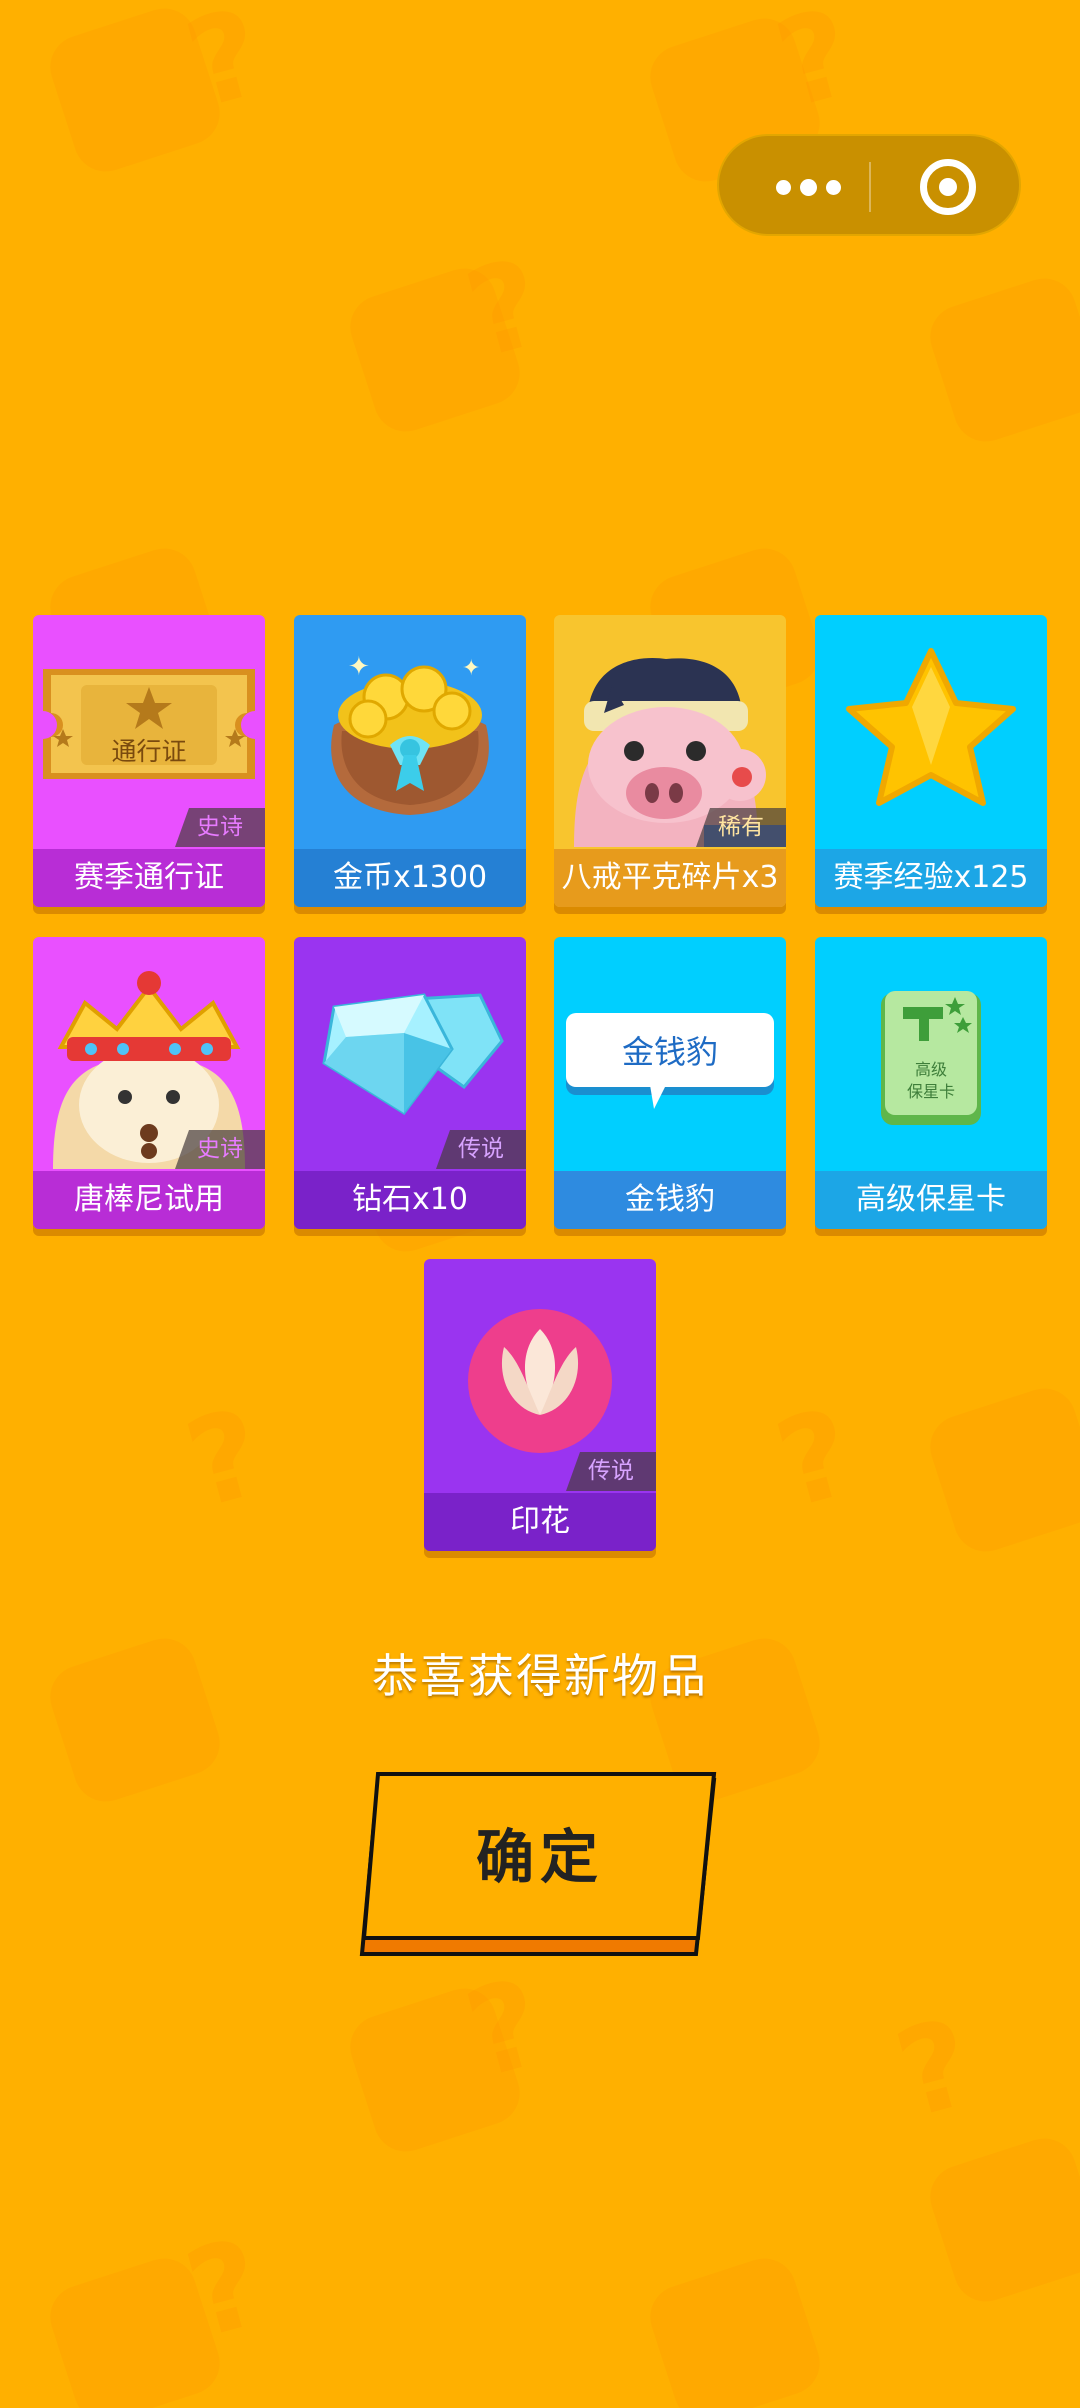 This screenshot has width=1080, height=2408. What do you see at coordinates (931, 1200) in the screenshot?
I see `reward-name: 高级保星卡` at bounding box center [931, 1200].